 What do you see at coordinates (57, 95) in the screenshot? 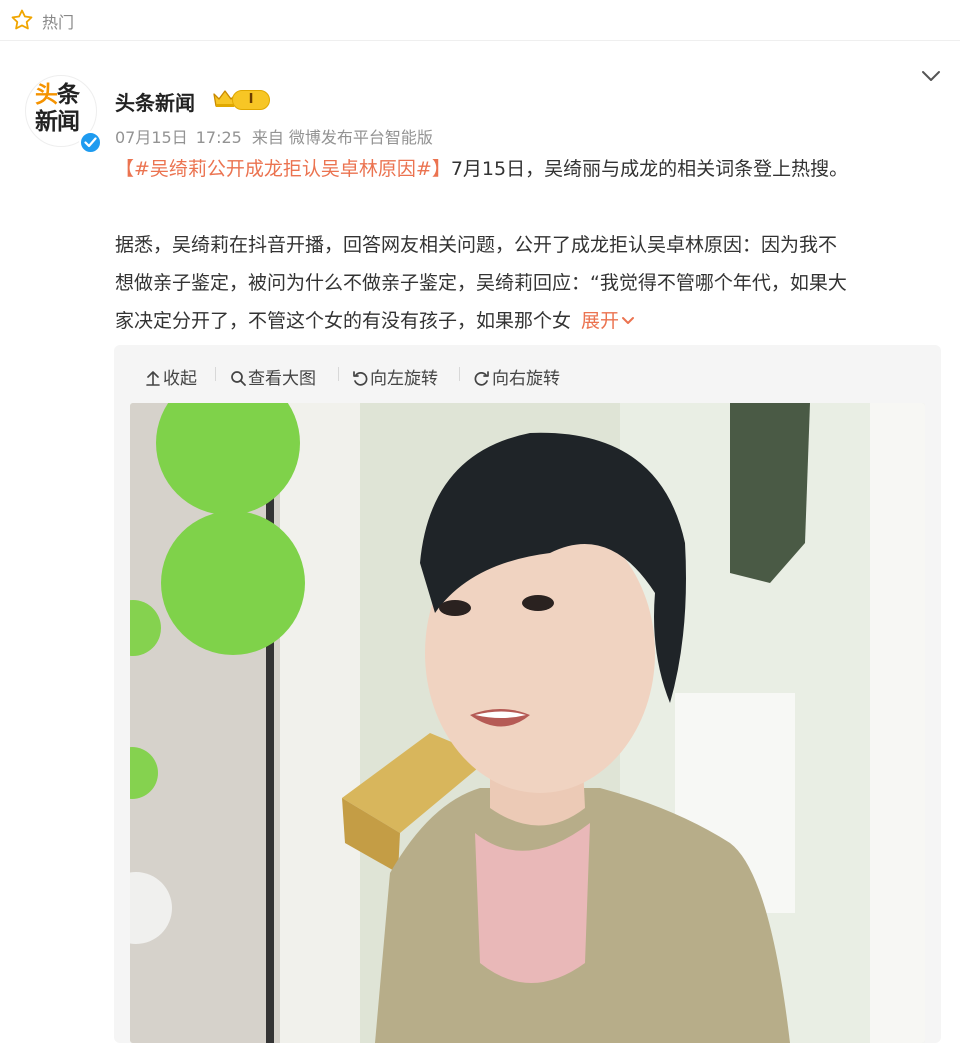
I see `avatar-logo-text-top: 头条` at bounding box center [57, 95].